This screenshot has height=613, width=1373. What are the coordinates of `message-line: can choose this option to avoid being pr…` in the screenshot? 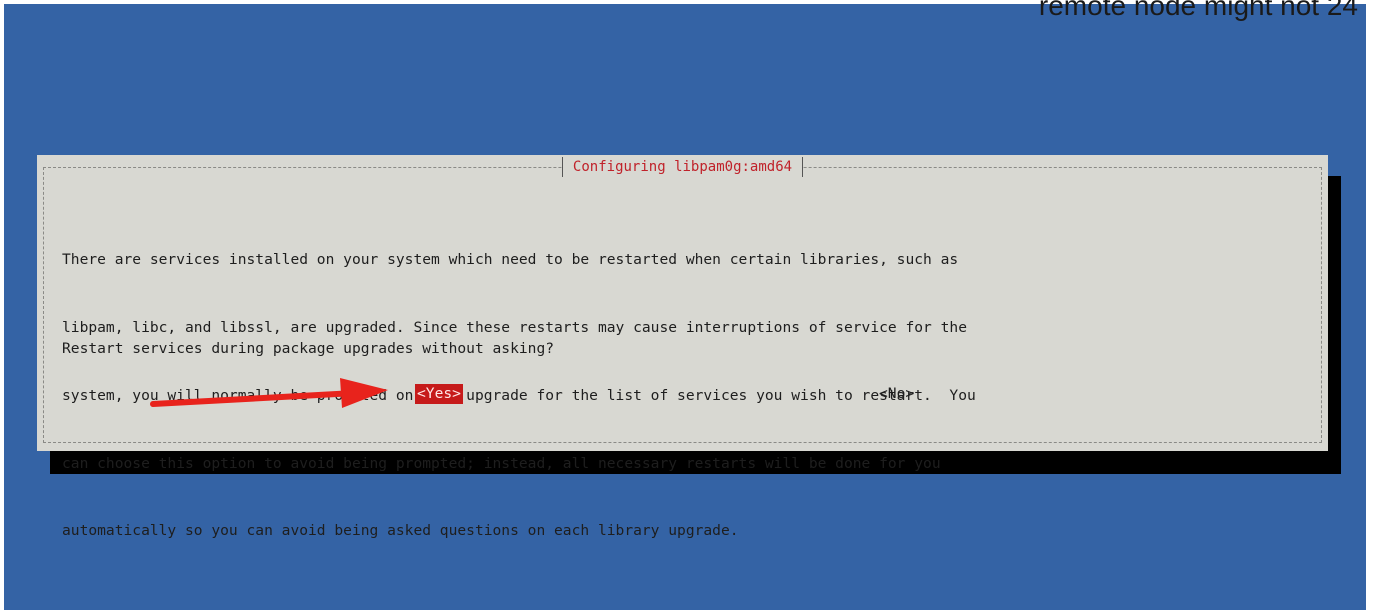 It's located at (501, 463).